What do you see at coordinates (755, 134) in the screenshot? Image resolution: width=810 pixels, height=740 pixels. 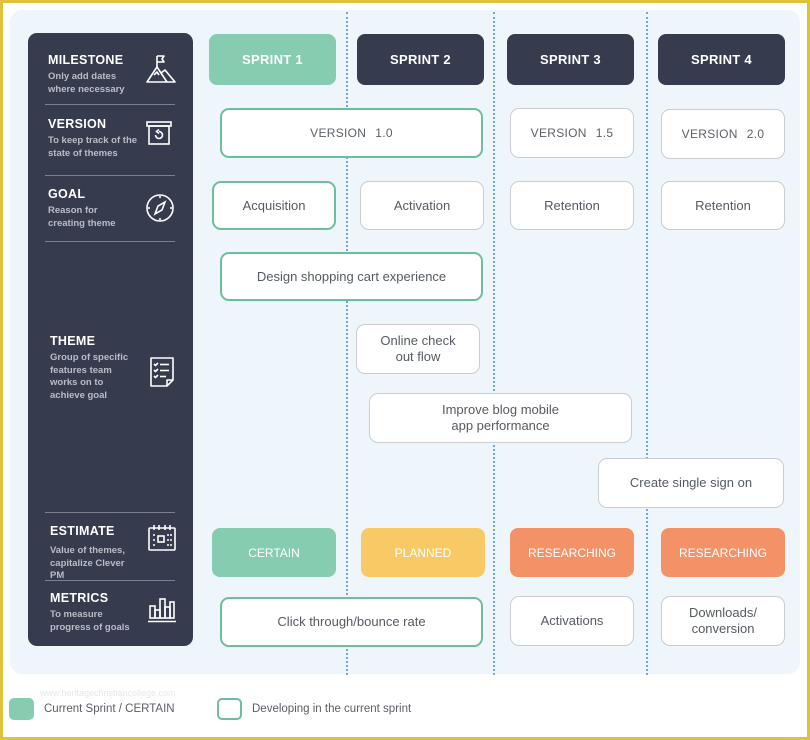 I see `version-number: 2.0` at bounding box center [755, 134].